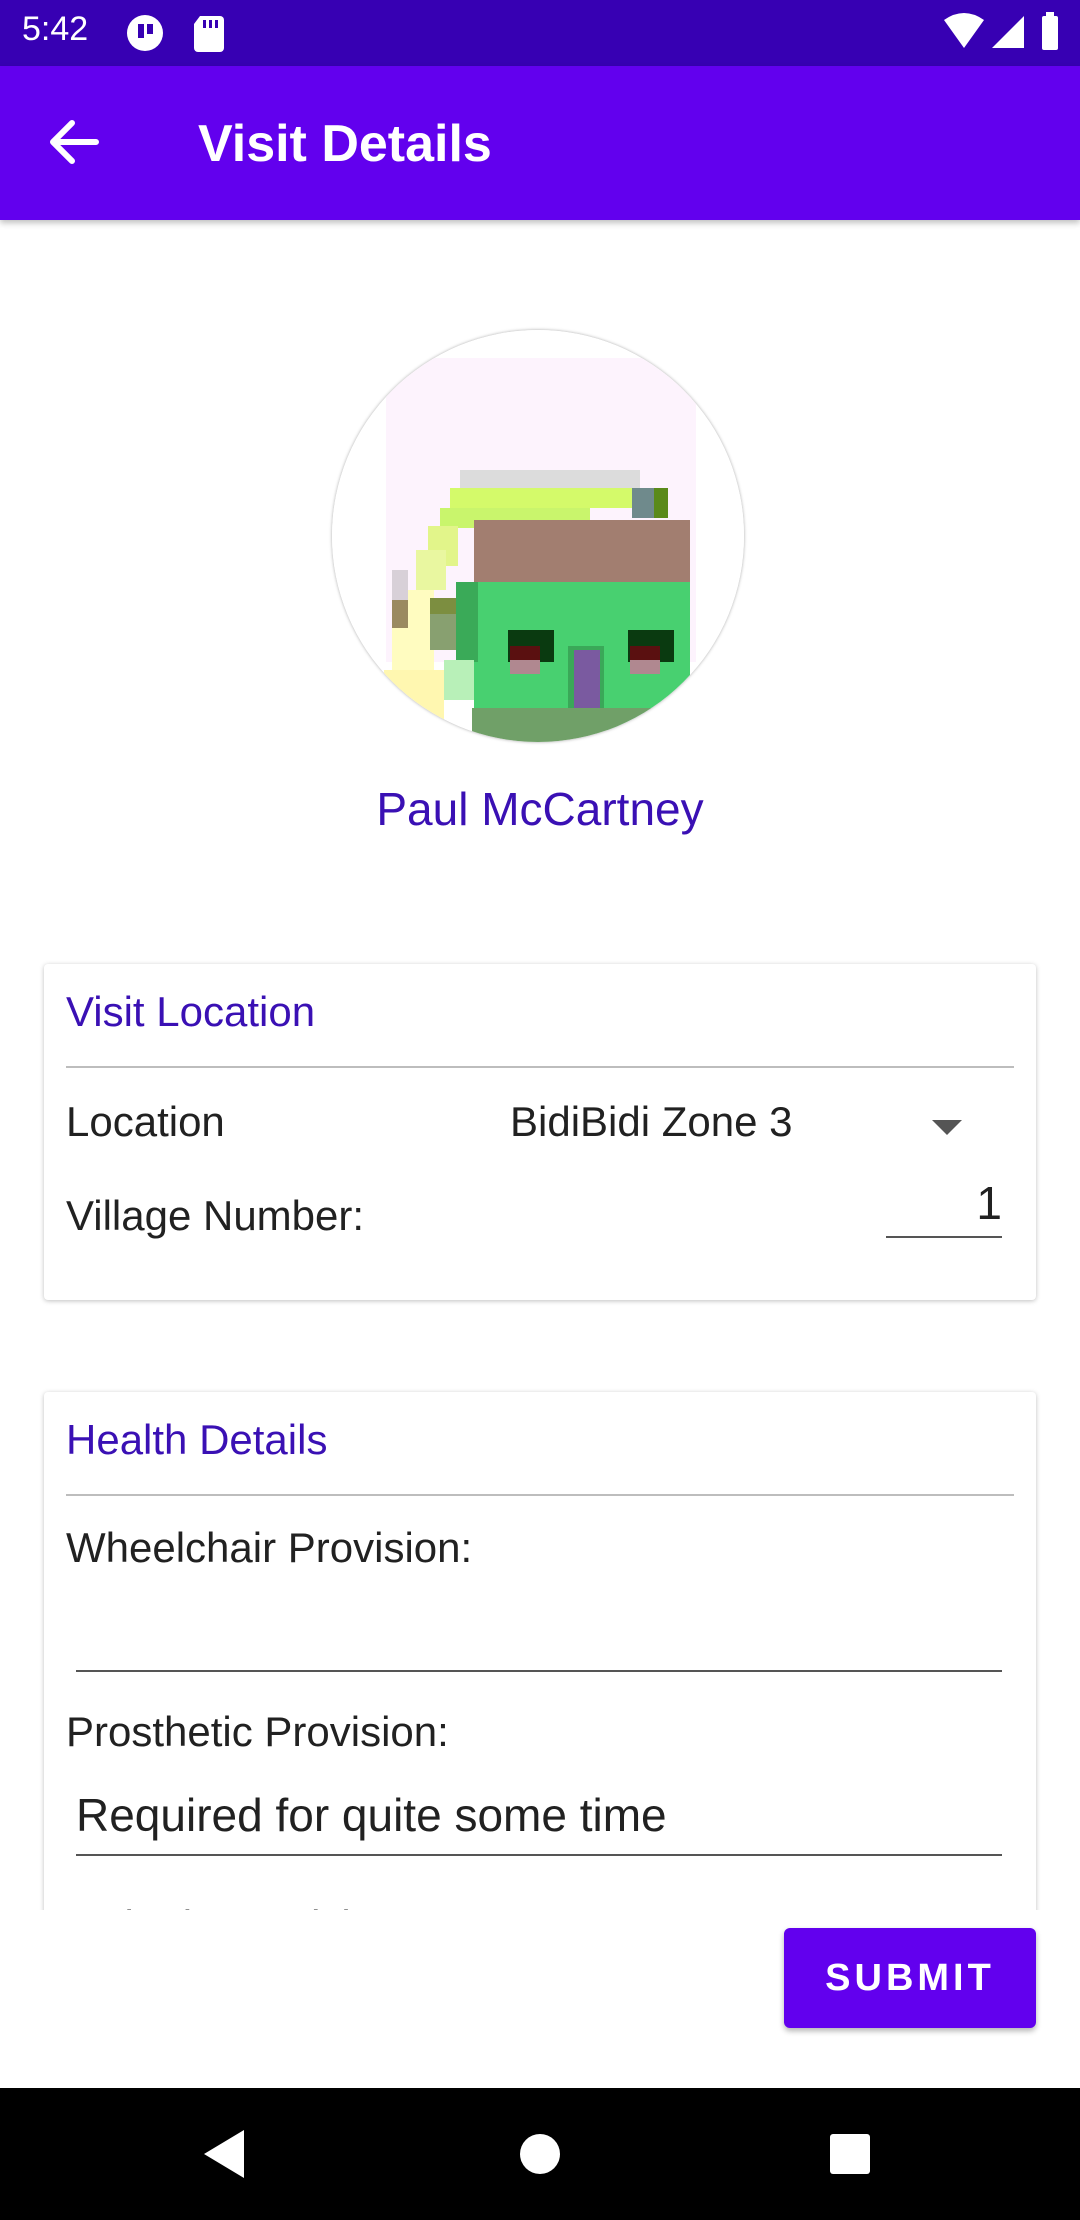 The height and width of the screenshot is (2220, 1080). What do you see at coordinates (850, 2154) in the screenshot?
I see `recents-icon` at bounding box center [850, 2154].